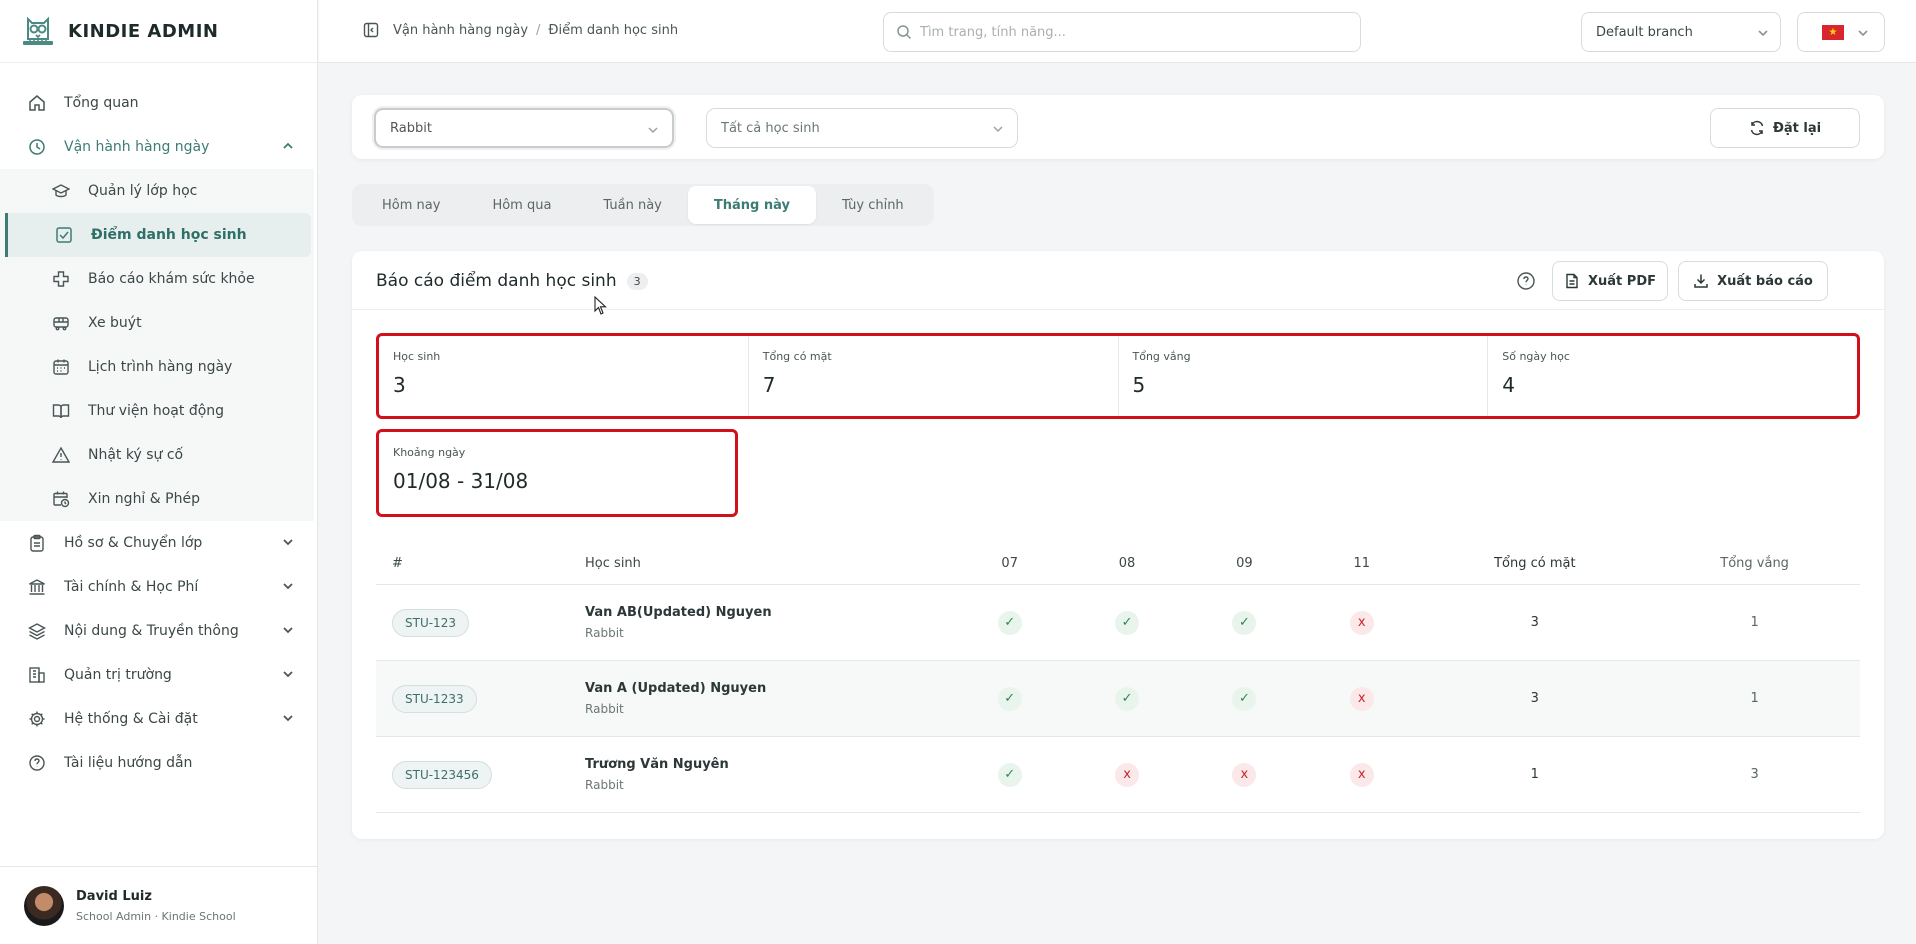  I want to click on sidebar-item-health-report: Báo cáo khám sức khỏe, so click(157, 279).